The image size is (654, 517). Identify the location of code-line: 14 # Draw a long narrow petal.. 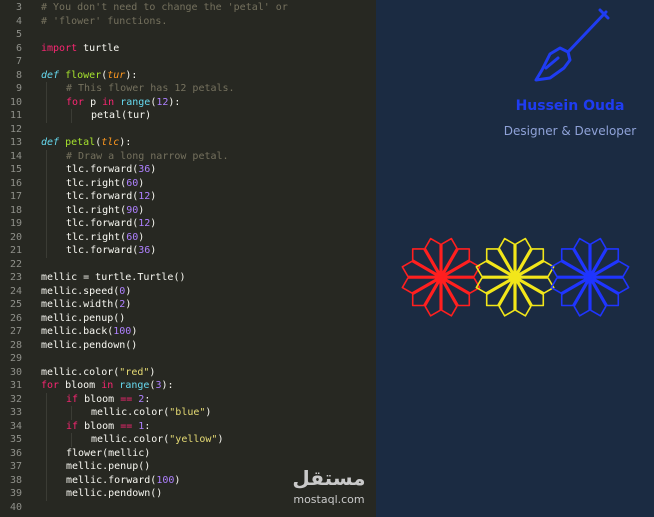
(188, 156).